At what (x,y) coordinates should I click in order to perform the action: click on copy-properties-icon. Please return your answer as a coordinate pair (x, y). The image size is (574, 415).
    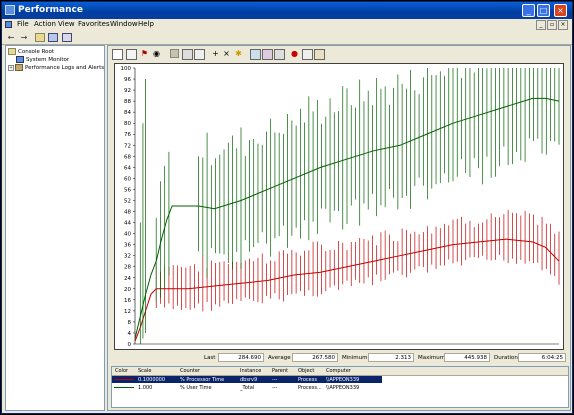
    Looking at the image, I should click on (255, 54).